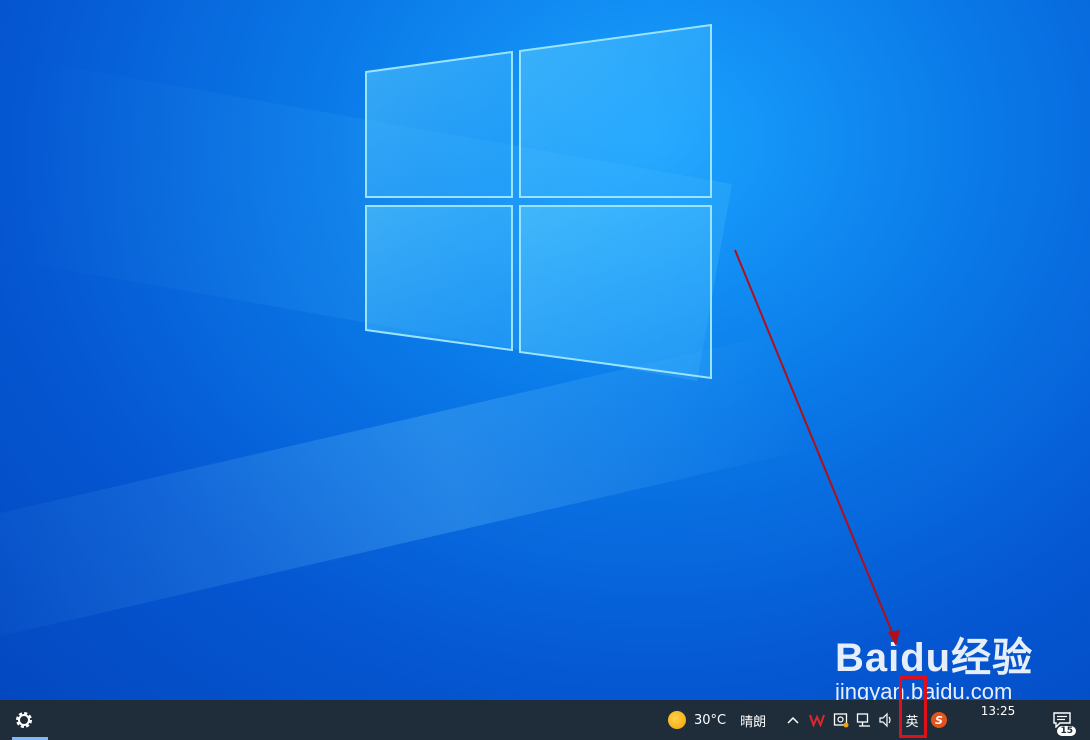  I want to click on weather-temperature: 30°C, so click(710, 720).